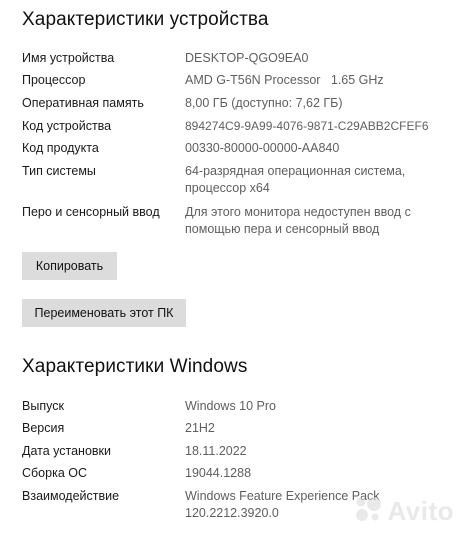  Describe the element at coordinates (54, 80) in the screenshot. I see `spec-label: Процессор` at that location.